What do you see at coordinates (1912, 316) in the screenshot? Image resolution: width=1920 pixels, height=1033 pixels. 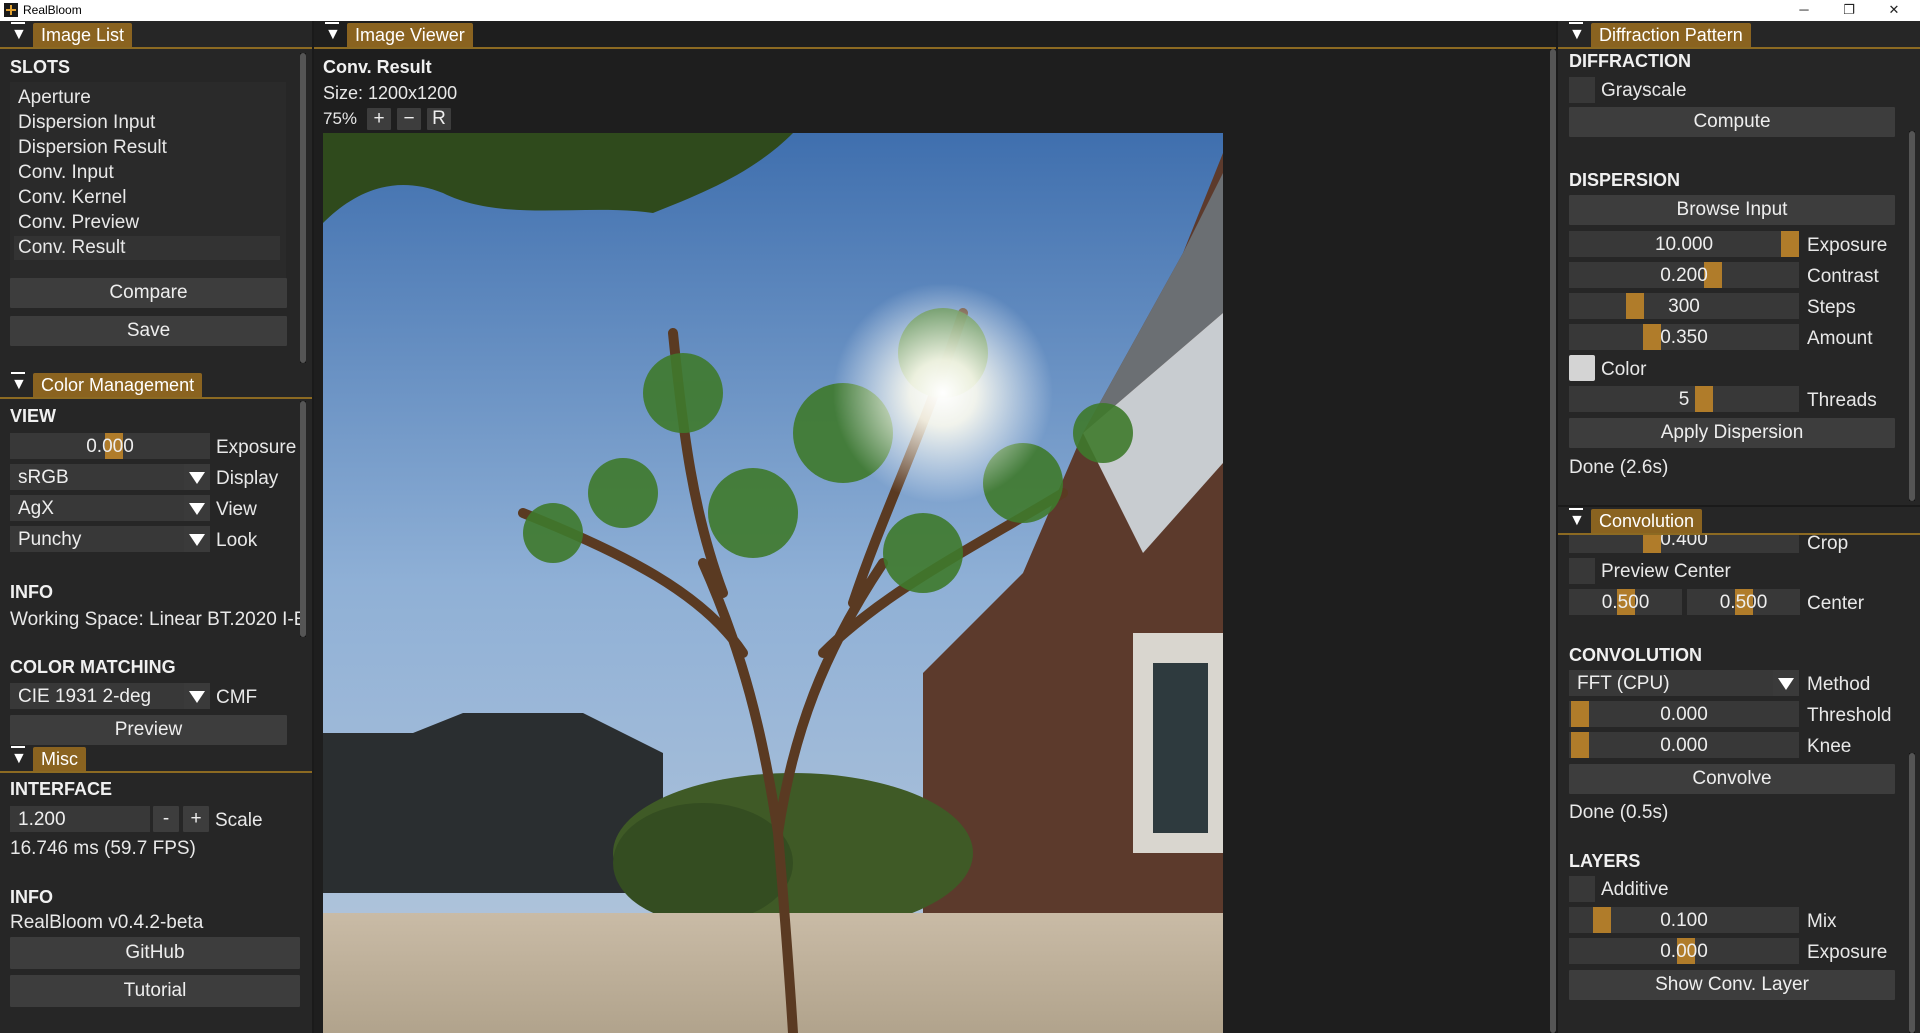 I see `diffraction-scrollbar` at bounding box center [1912, 316].